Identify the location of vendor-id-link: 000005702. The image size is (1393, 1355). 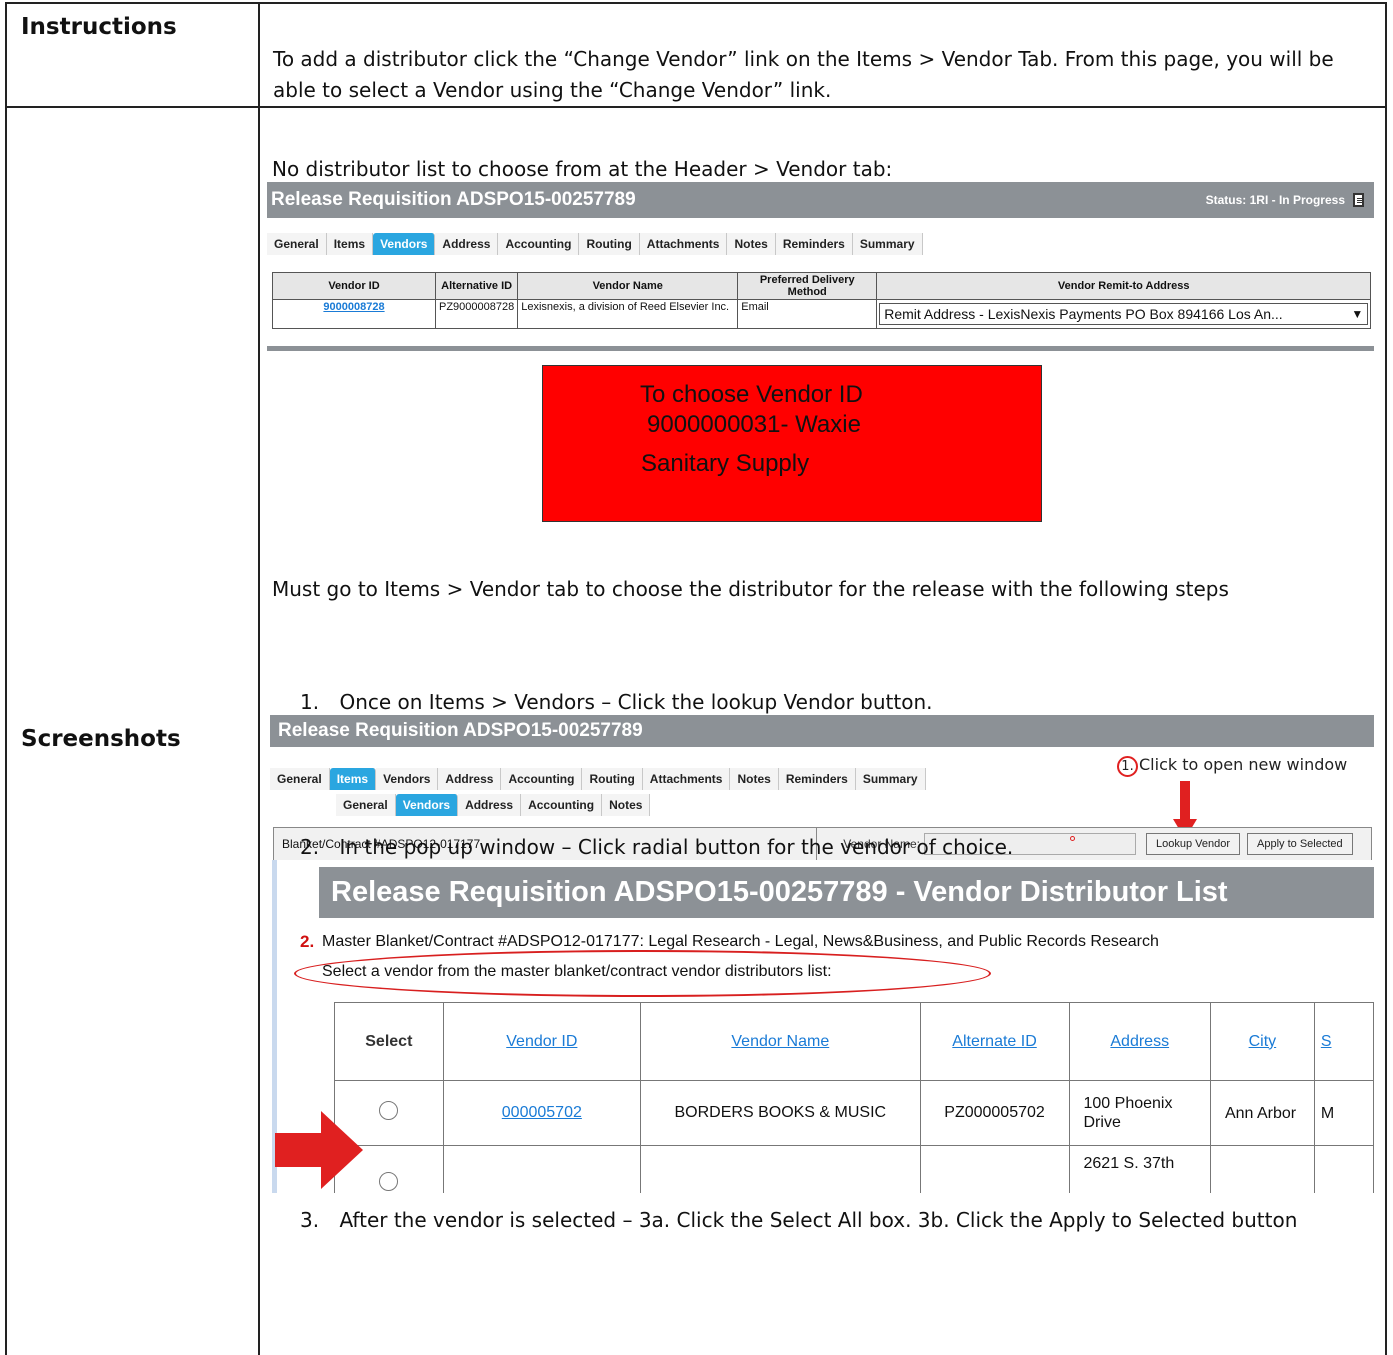
(542, 1112).